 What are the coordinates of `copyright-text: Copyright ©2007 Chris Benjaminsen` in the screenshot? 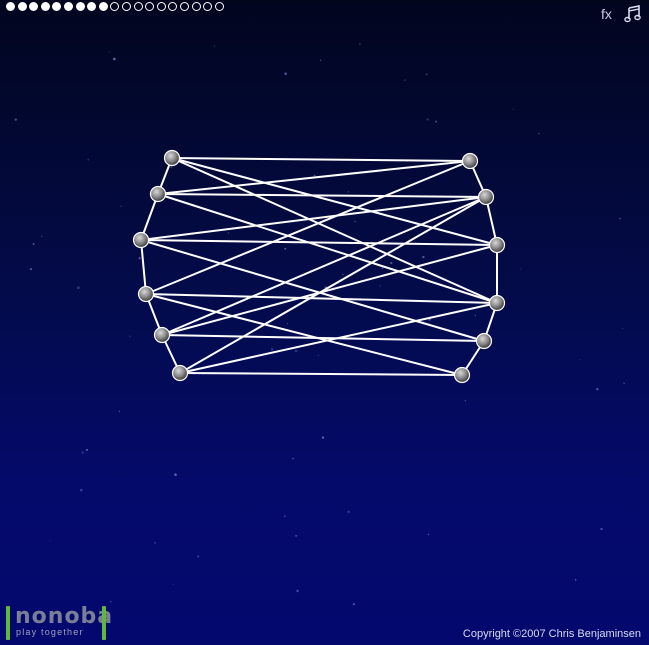 It's located at (551, 634).